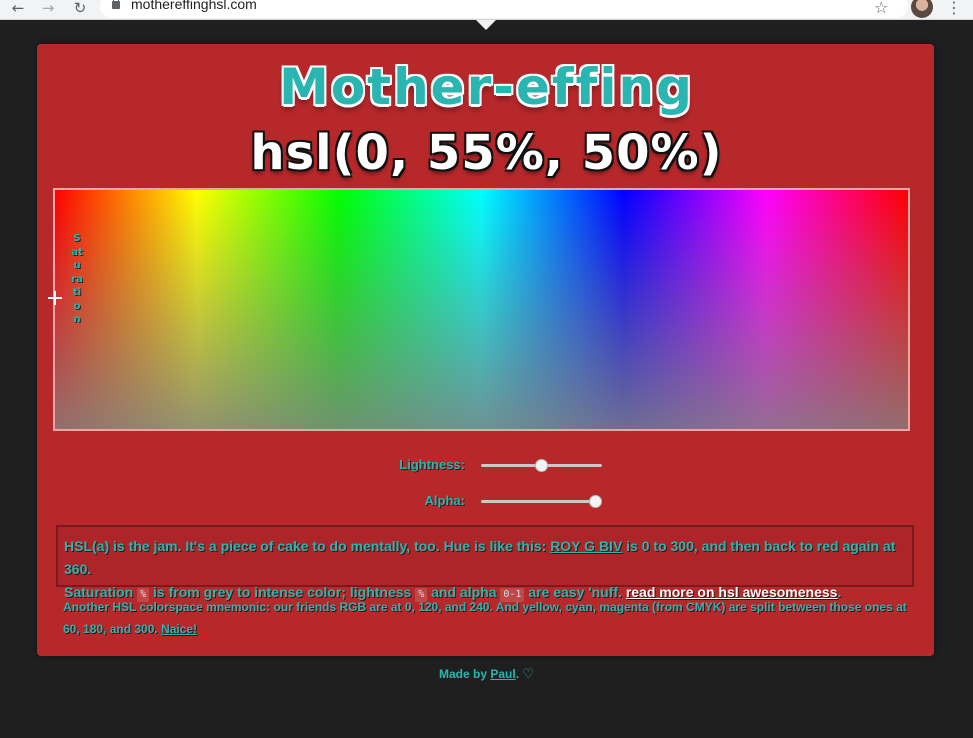  I want to click on author-link: Paul, so click(502, 674).